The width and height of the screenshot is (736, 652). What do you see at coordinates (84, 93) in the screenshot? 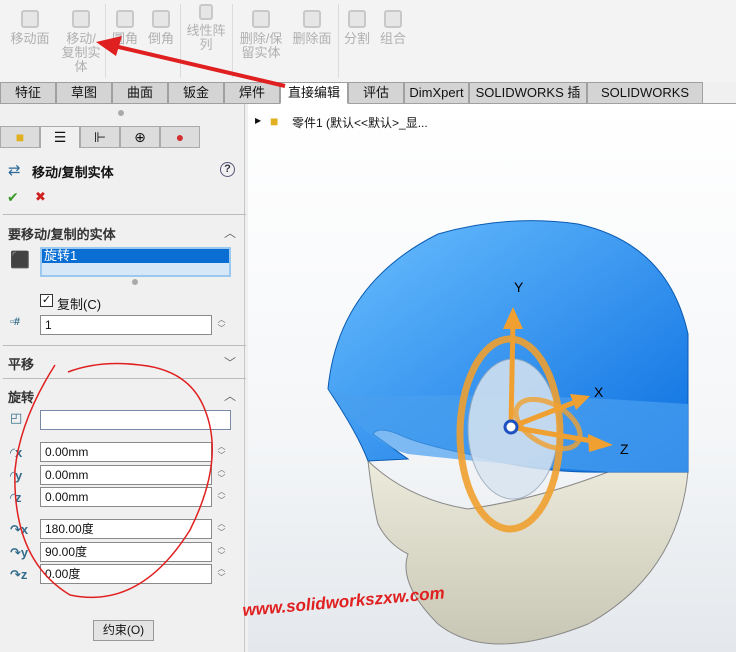
I see `tab-sketch: 草图` at bounding box center [84, 93].